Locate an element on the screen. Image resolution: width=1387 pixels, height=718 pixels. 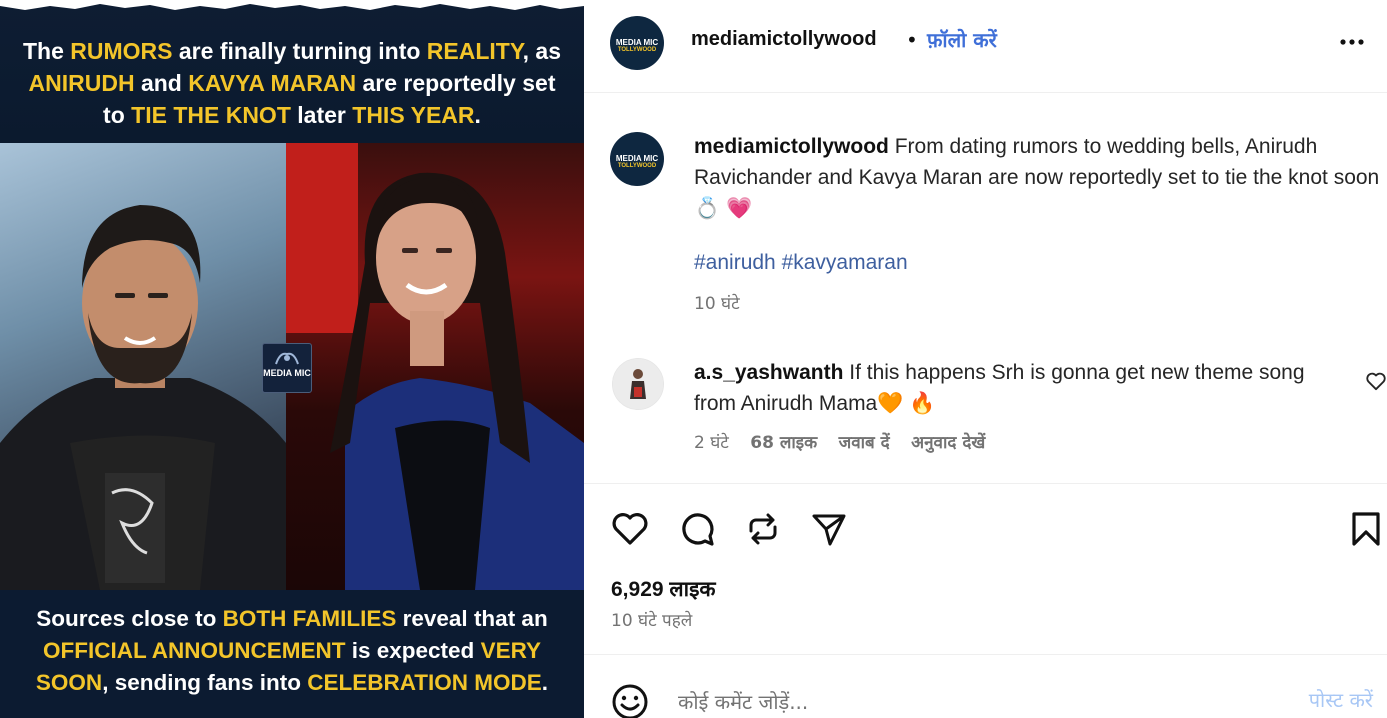
post-actions: 6,929 लाइक 10 घंटे पहले is located at coordinates (985, 568).